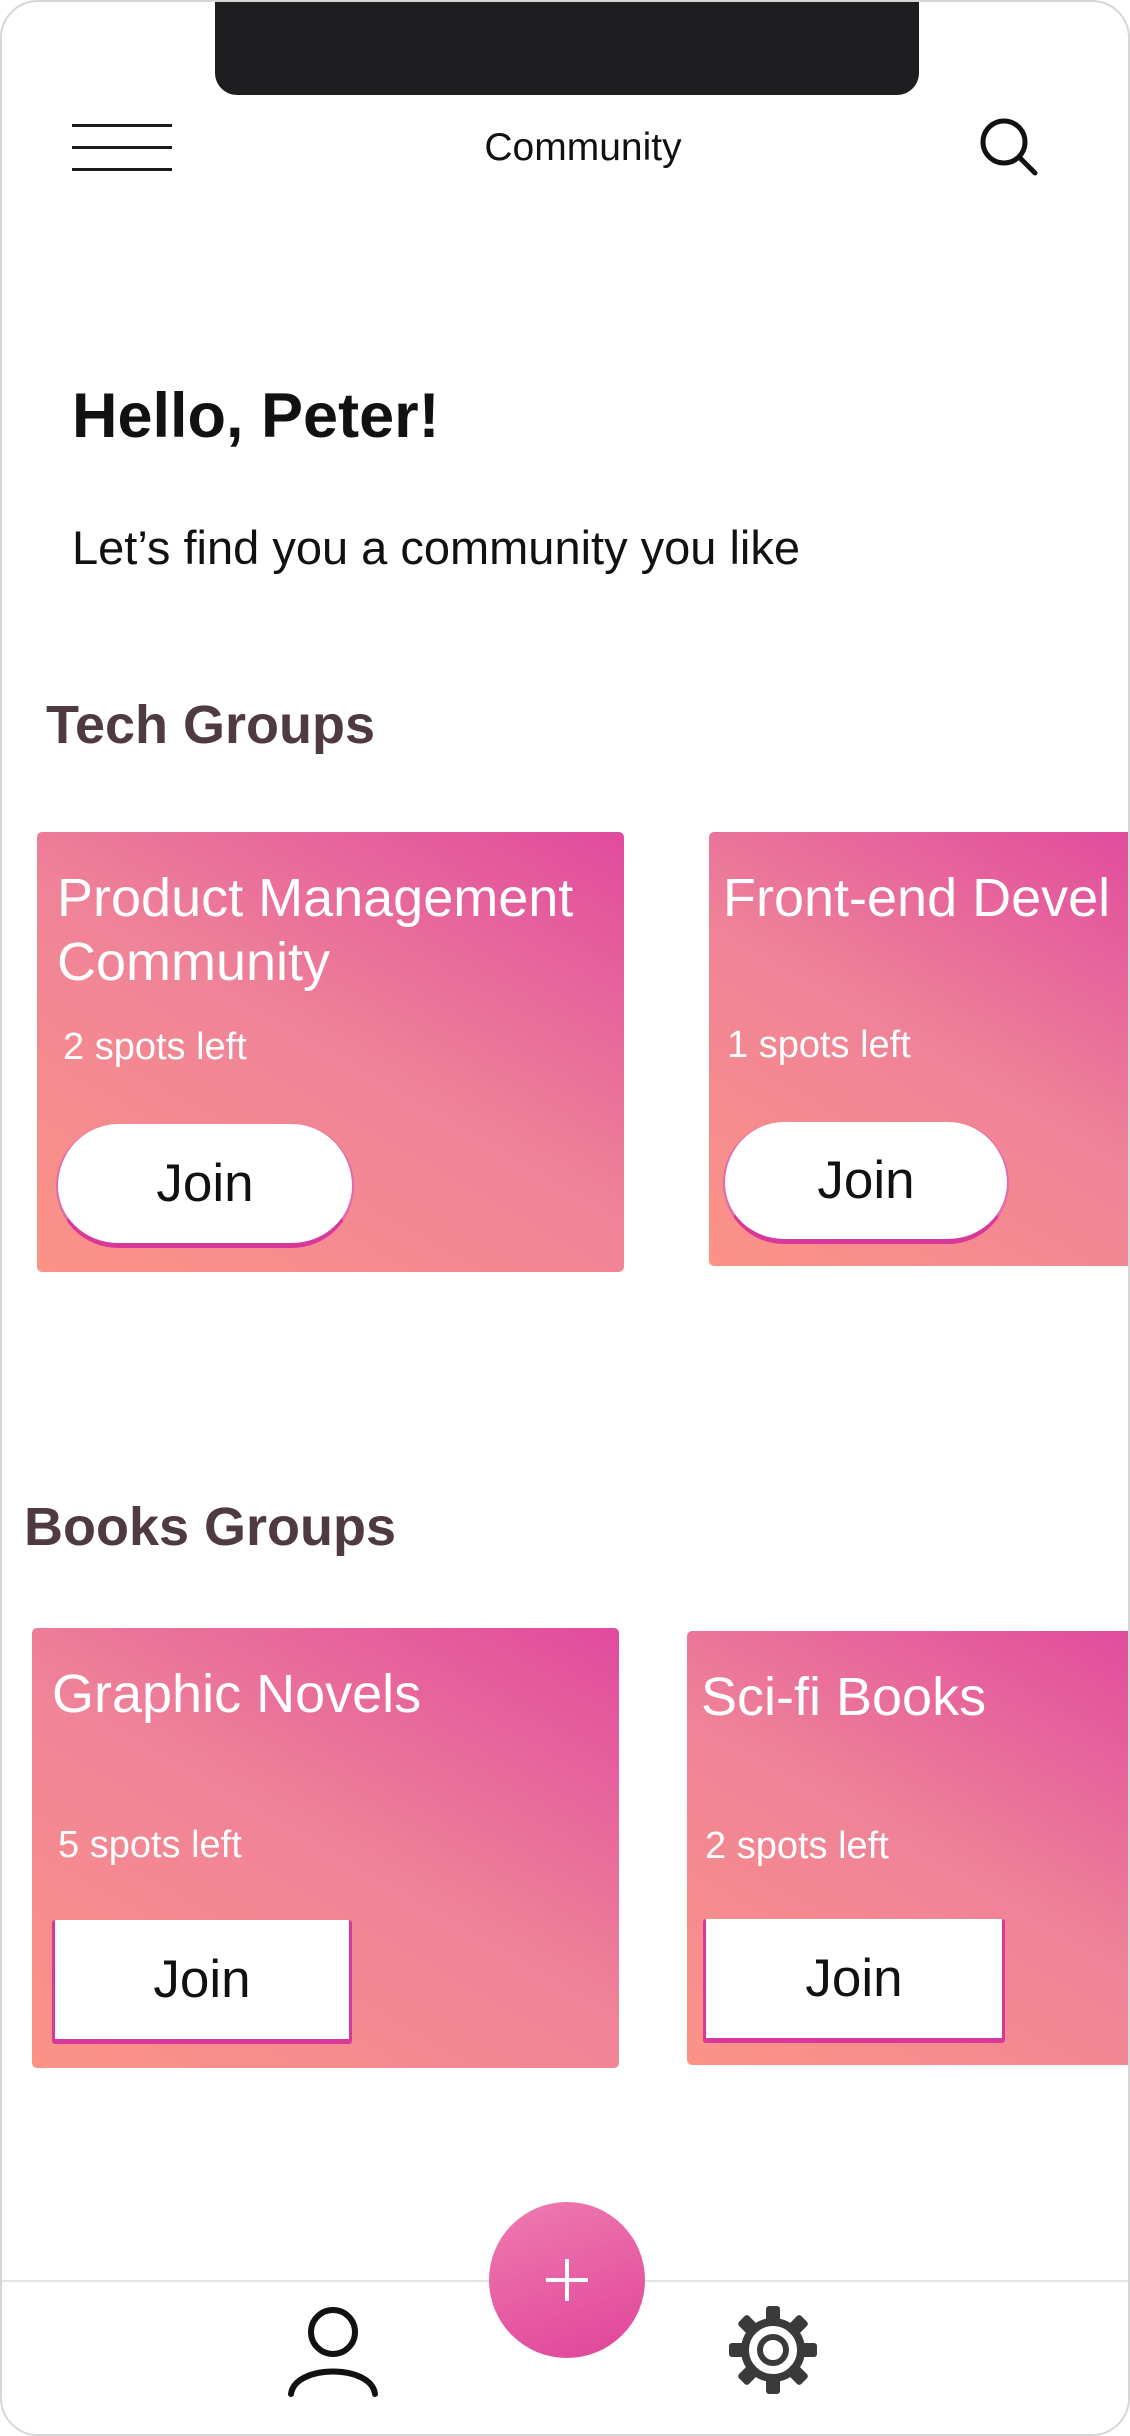 The height and width of the screenshot is (2436, 1130). Describe the element at coordinates (773, 2350) in the screenshot. I see `gear-icon` at that location.